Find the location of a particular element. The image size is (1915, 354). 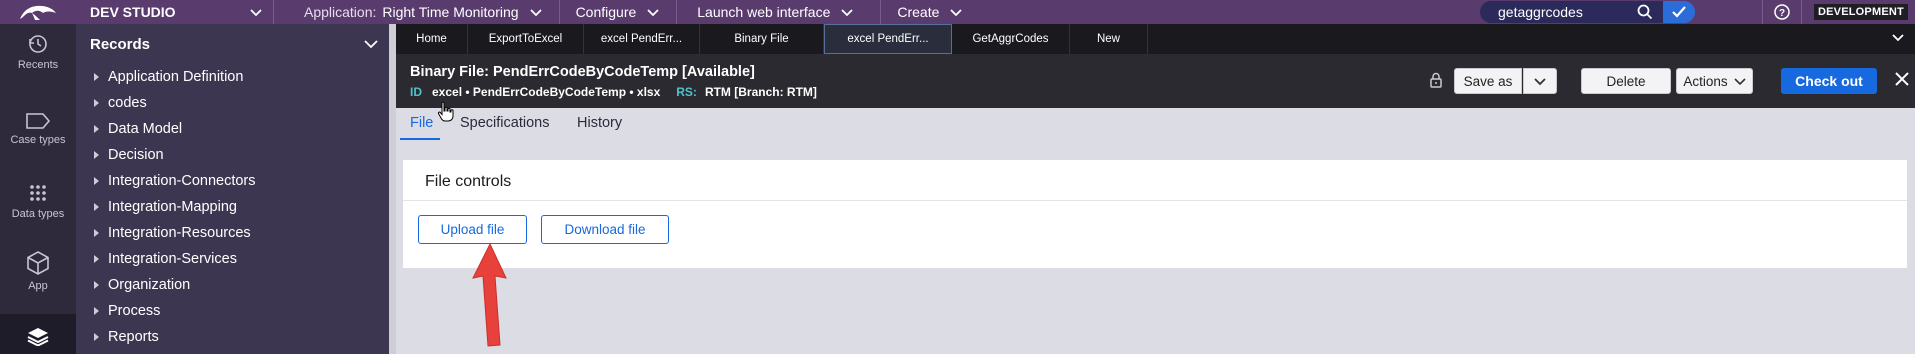

tab-export-to-excel: ExportToExcel is located at coordinates (526, 39).